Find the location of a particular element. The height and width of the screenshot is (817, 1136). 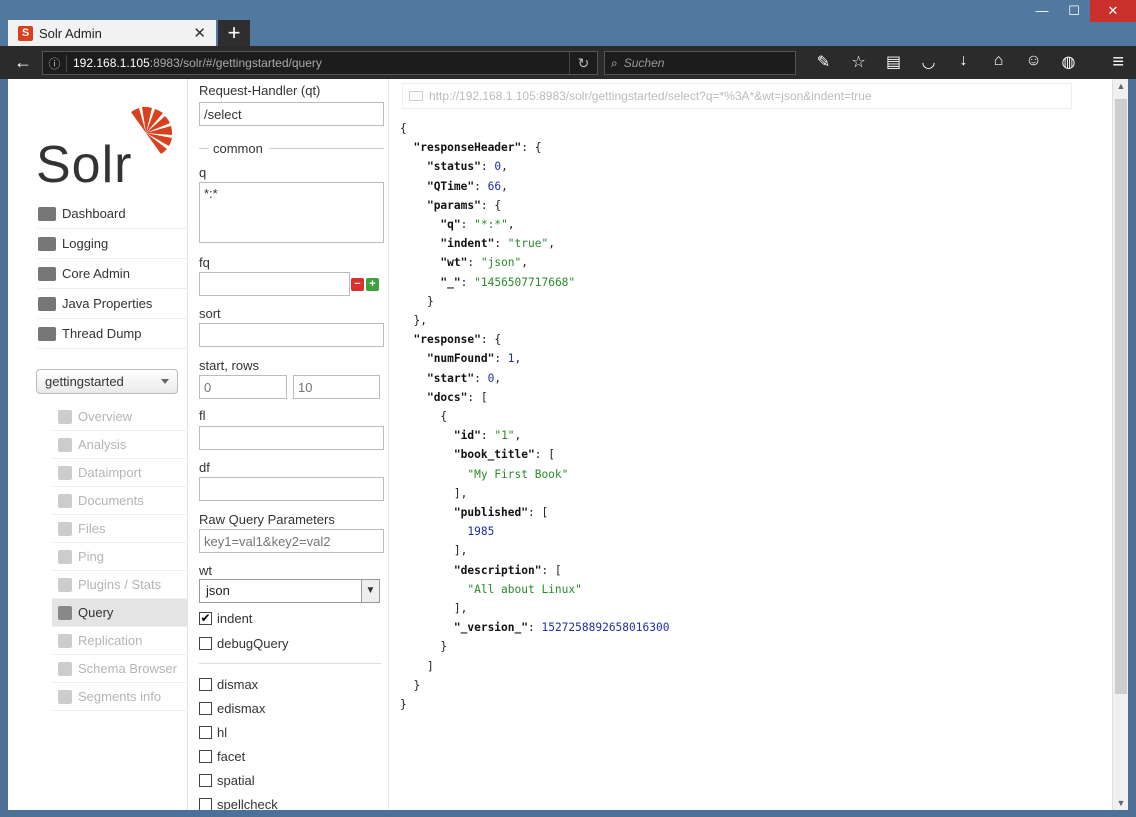

nav-item-java-properties: Java Properties is located at coordinates (113, 304).